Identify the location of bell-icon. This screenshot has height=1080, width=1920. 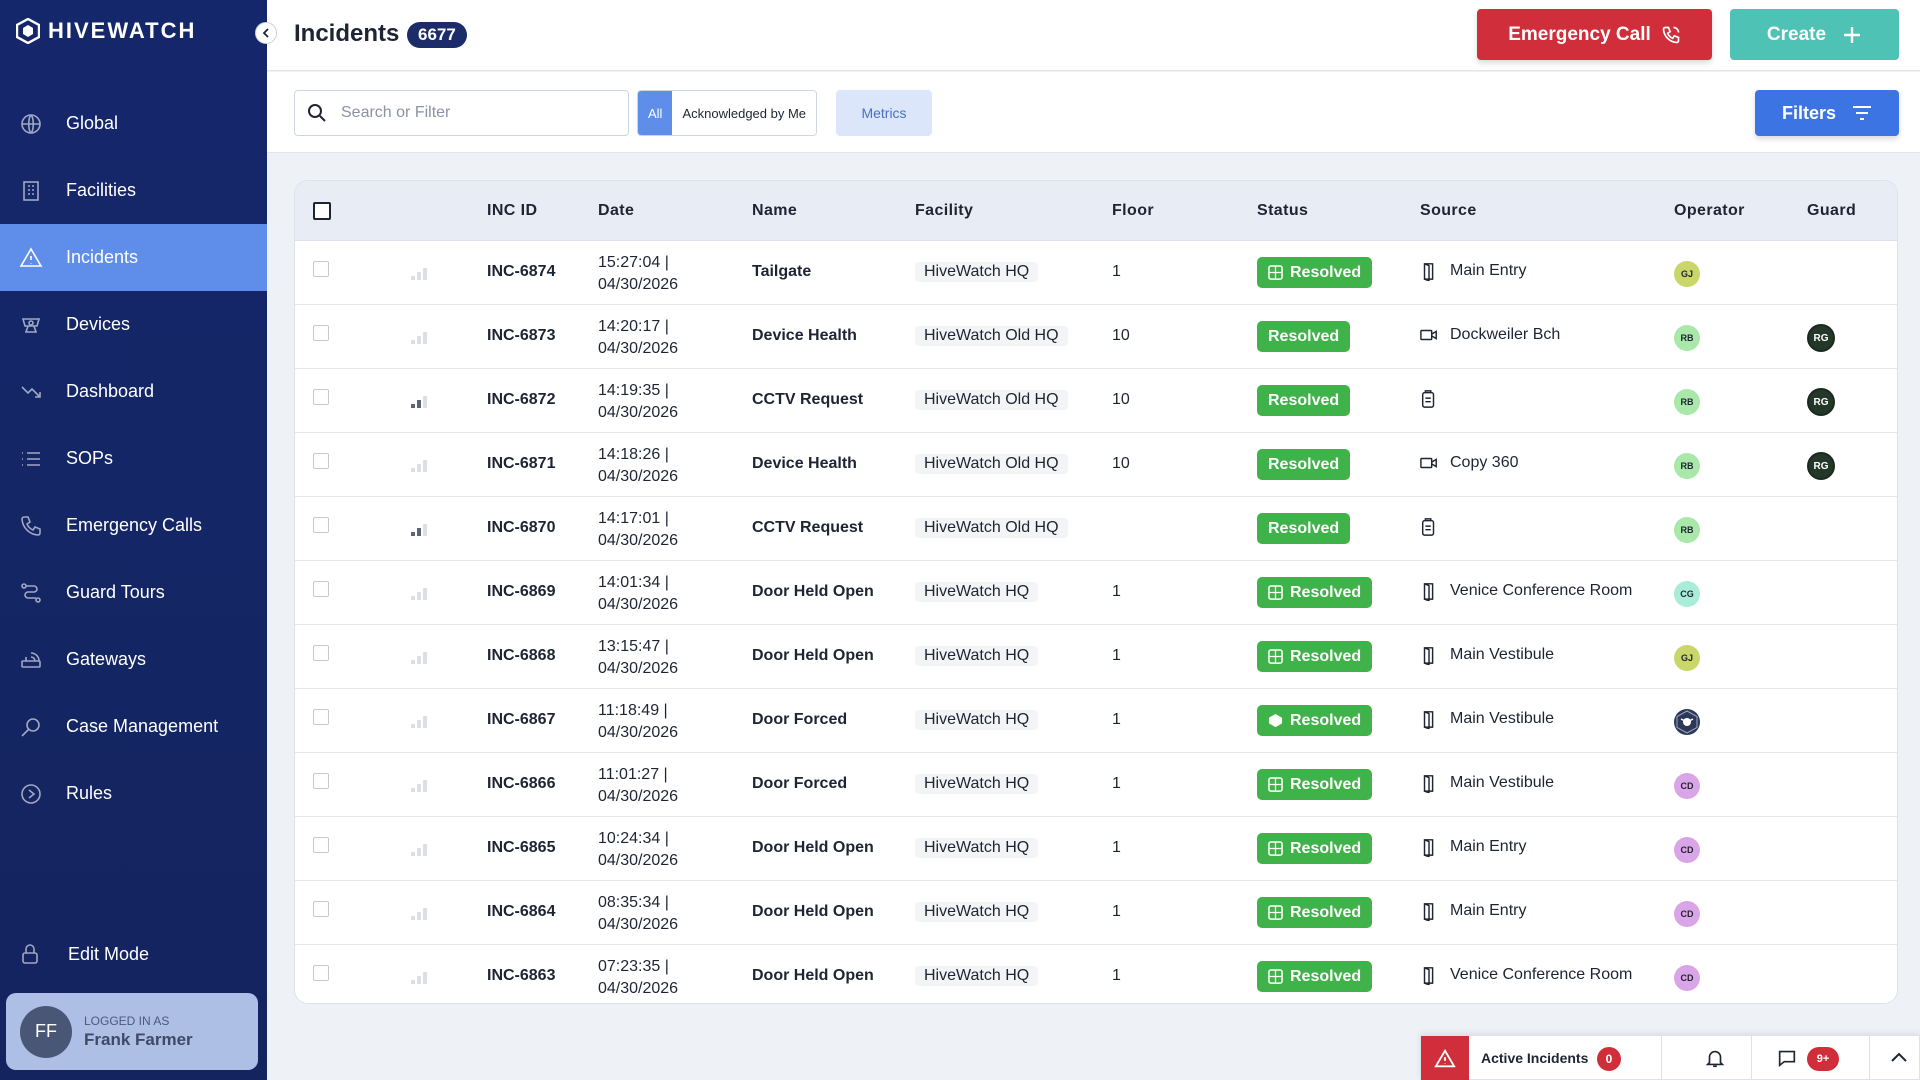
(1715, 1058).